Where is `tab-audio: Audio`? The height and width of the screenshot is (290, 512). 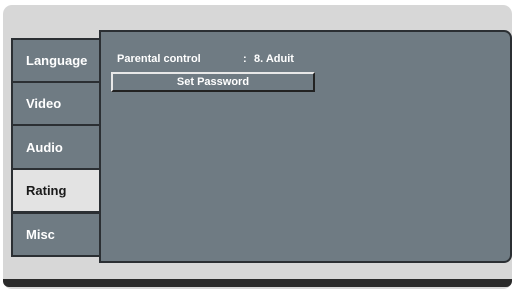 tab-audio: Audio is located at coordinates (56, 147).